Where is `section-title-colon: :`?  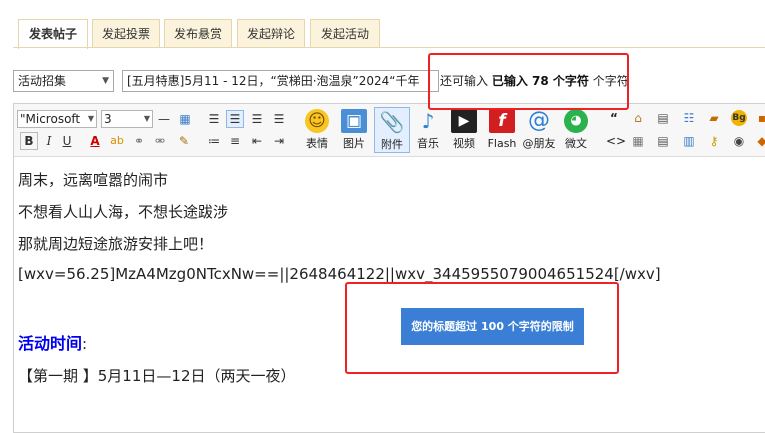 section-title-colon: : is located at coordinates (85, 344).